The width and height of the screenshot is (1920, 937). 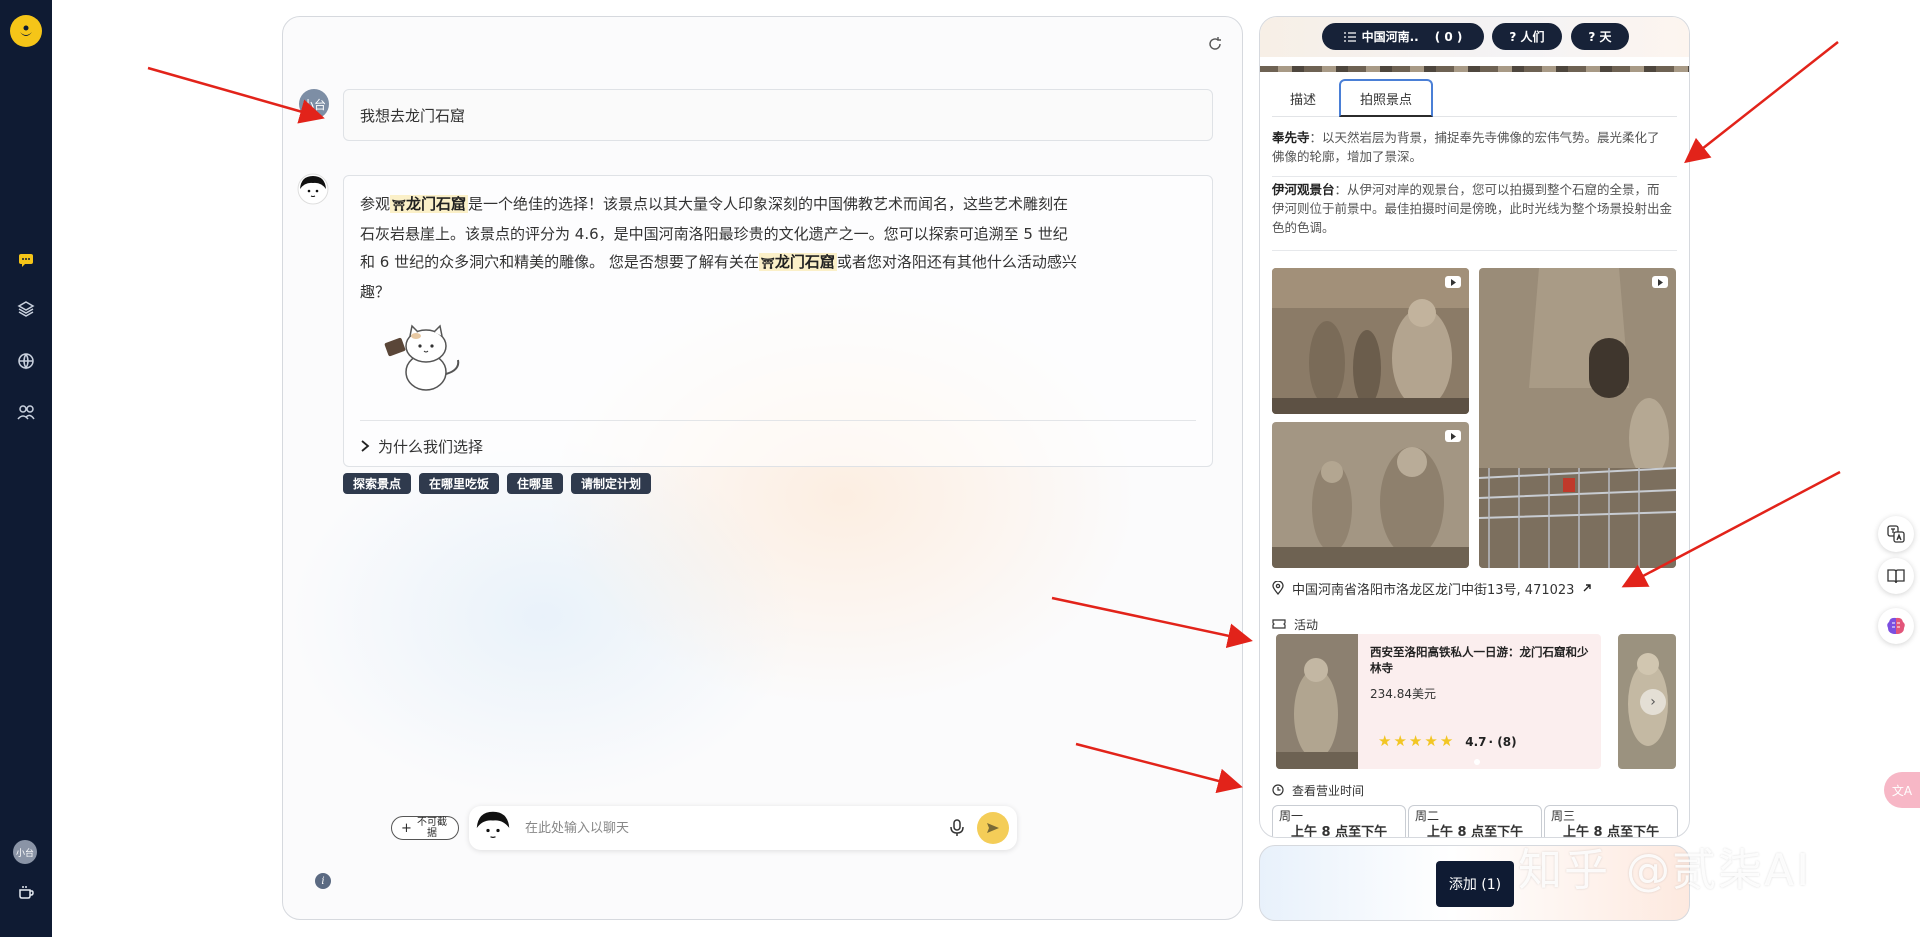 I want to click on translate-icon, so click(x=1896, y=534).